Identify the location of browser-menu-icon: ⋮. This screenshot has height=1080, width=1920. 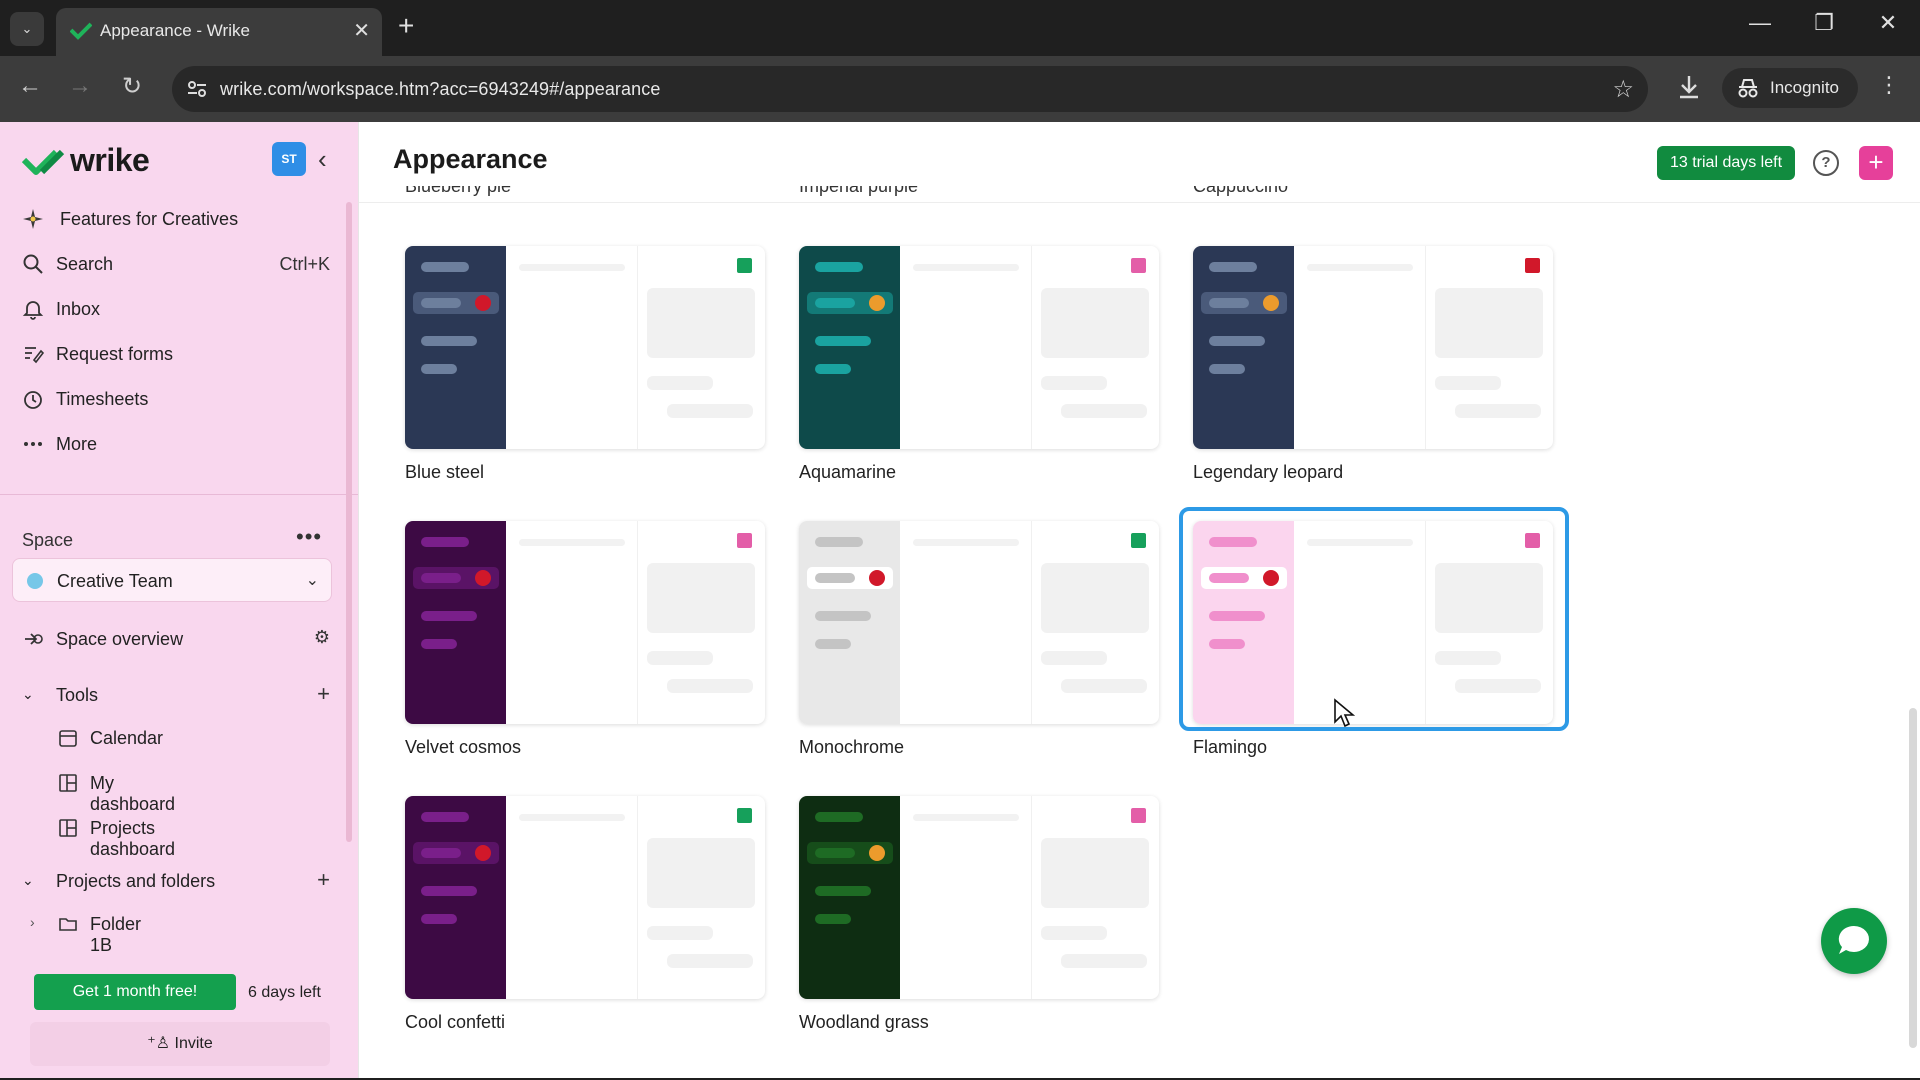
(1889, 85).